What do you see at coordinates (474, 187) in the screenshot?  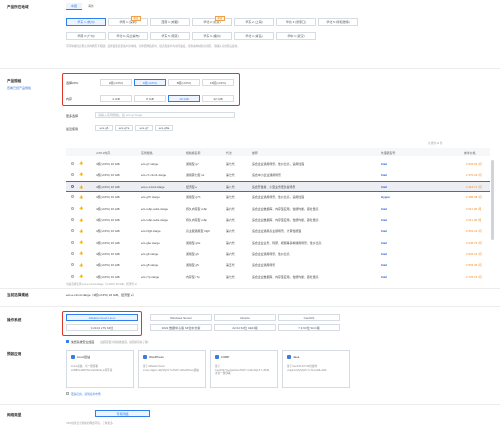 I see `row-price: ¥ 315.71 /月` at bounding box center [474, 187].